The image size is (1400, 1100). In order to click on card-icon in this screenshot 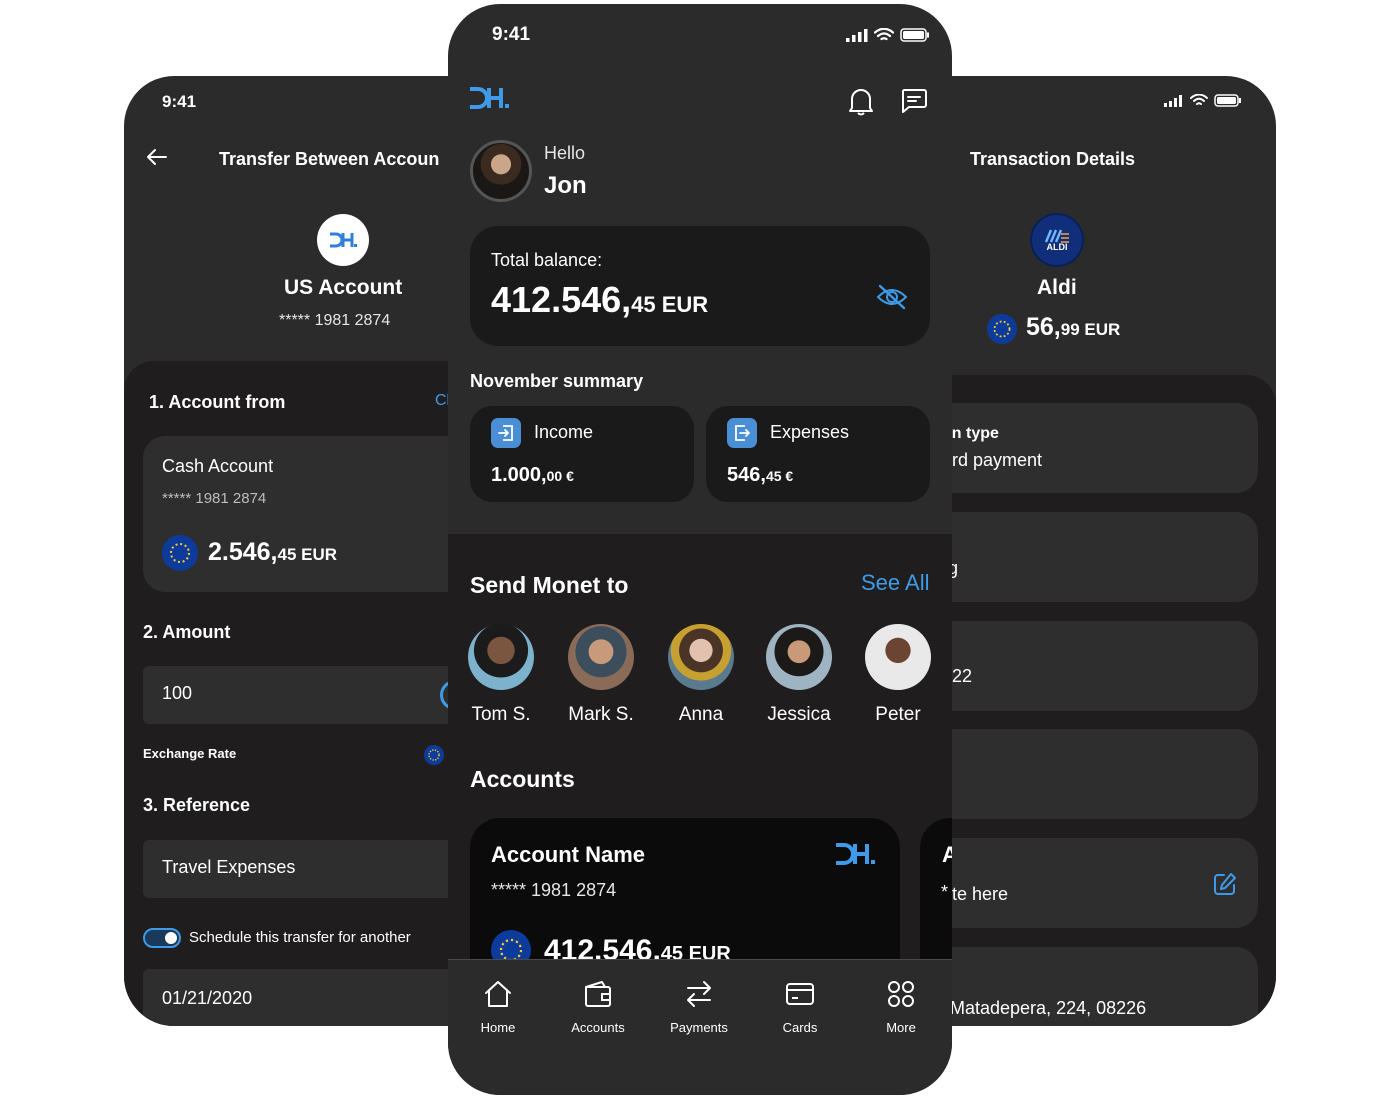, I will do `click(800, 994)`.